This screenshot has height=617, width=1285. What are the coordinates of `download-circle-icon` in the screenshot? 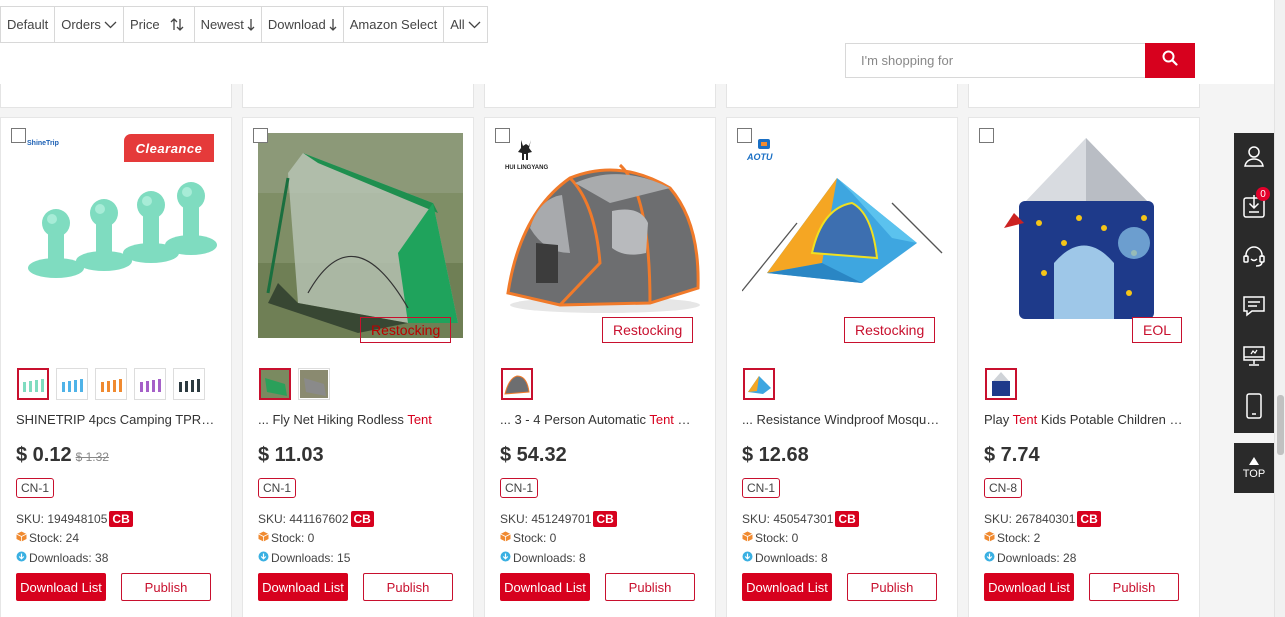 It's located at (505, 558).